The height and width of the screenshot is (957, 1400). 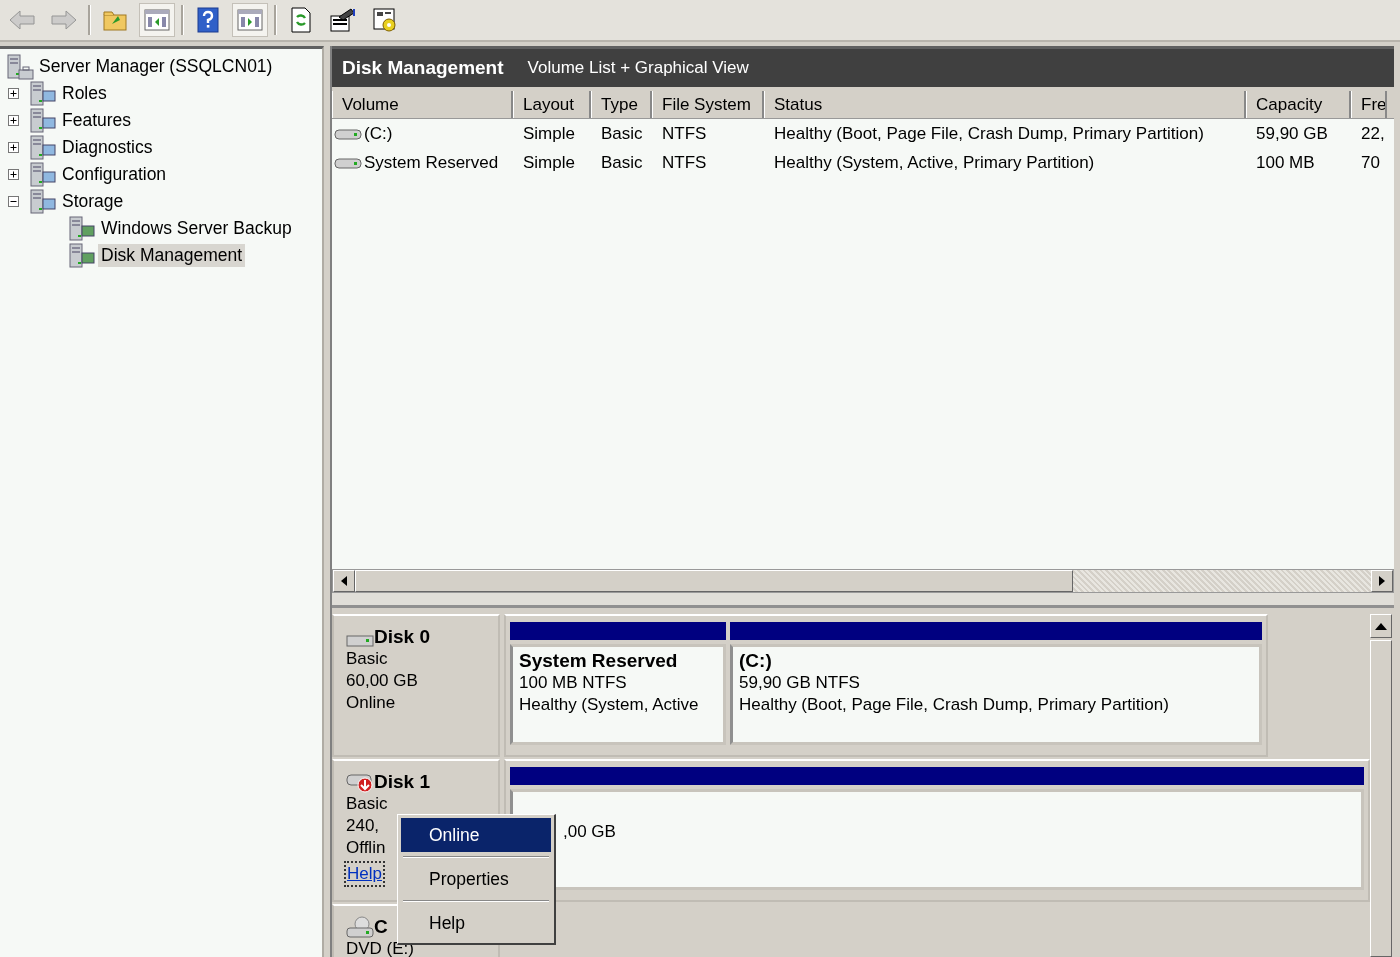 What do you see at coordinates (756, 661) in the screenshot?
I see `partition-title: (C:)` at bounding box center [756, 661].